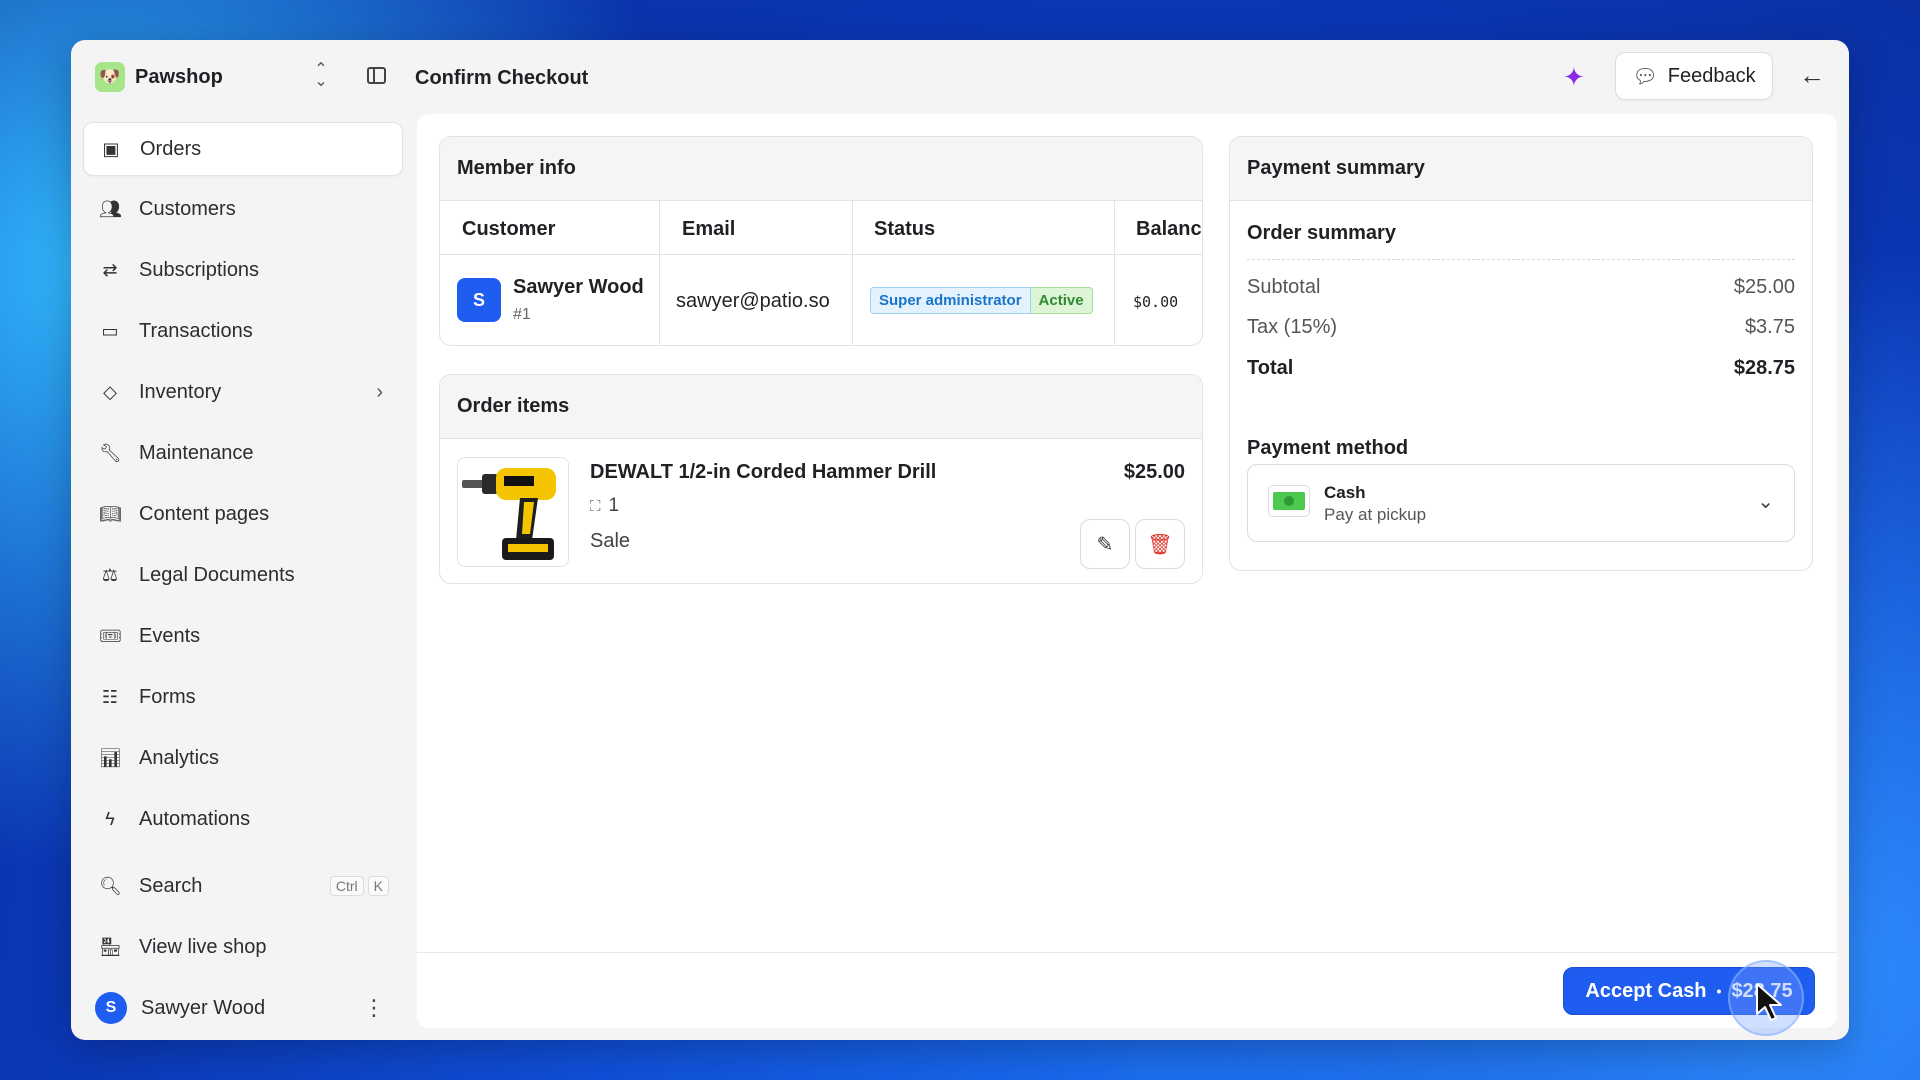  I want to click on sidebar-view-live-shop: 🏪︎ View live shop, so click(243, 947).